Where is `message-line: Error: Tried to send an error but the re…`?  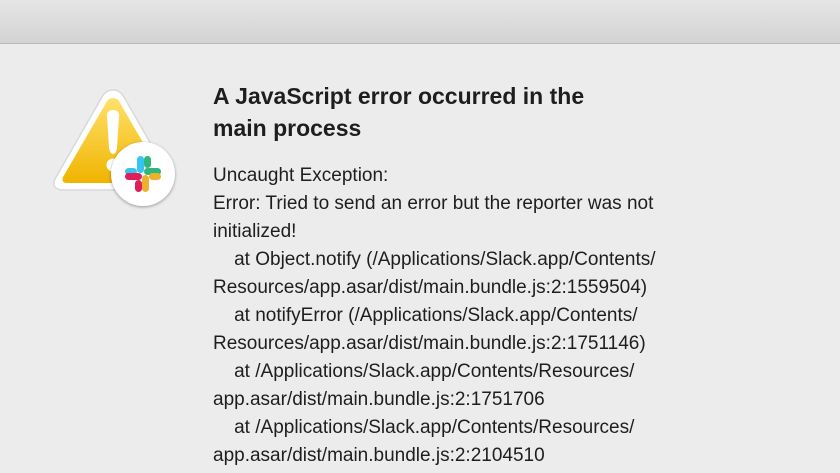
message-line: Error: Tried to send an error but the re… is located at coordinates (433, 203).